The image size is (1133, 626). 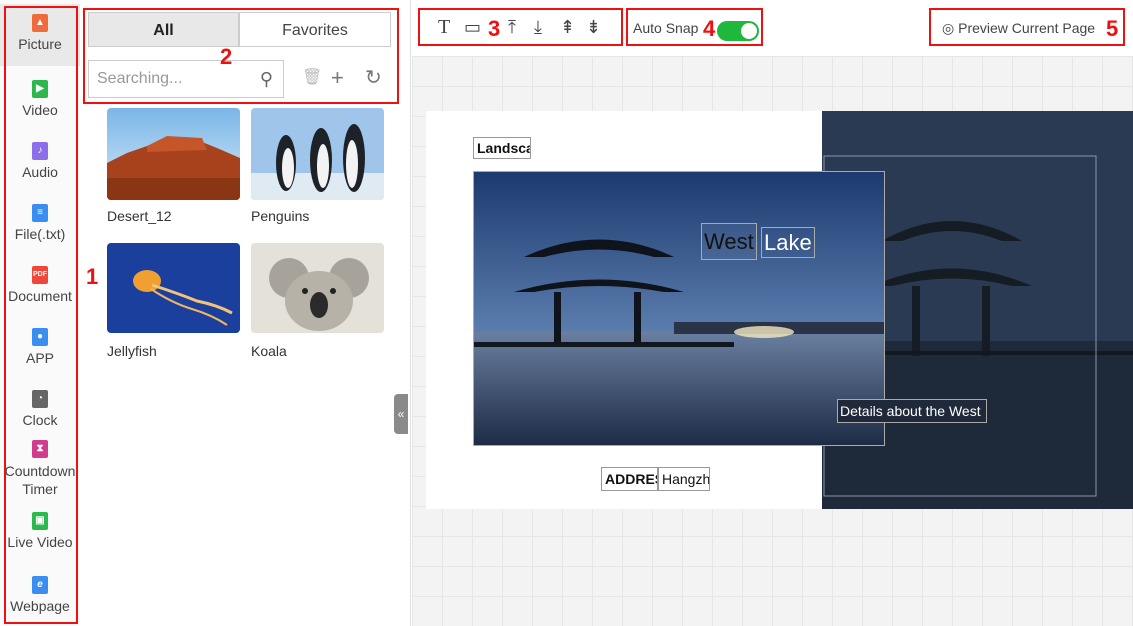 I want to click on sidebar-item-label: Live Video, so click(x=40, y=542).